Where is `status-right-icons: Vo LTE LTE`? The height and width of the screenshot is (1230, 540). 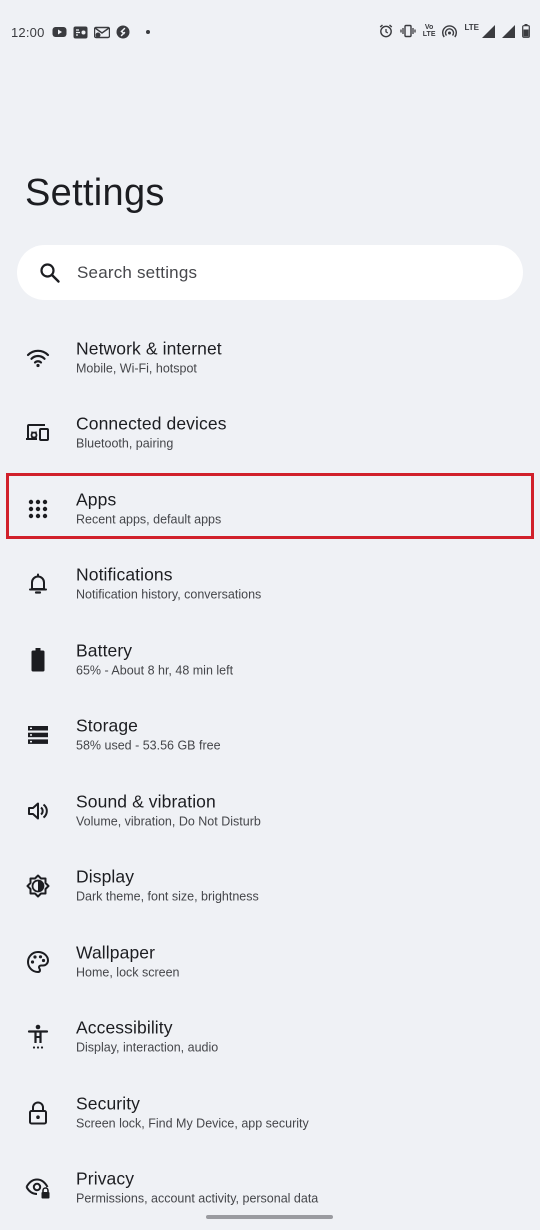 status-right-icons: Vo LTE LTE is located at coordinates (454, 30).